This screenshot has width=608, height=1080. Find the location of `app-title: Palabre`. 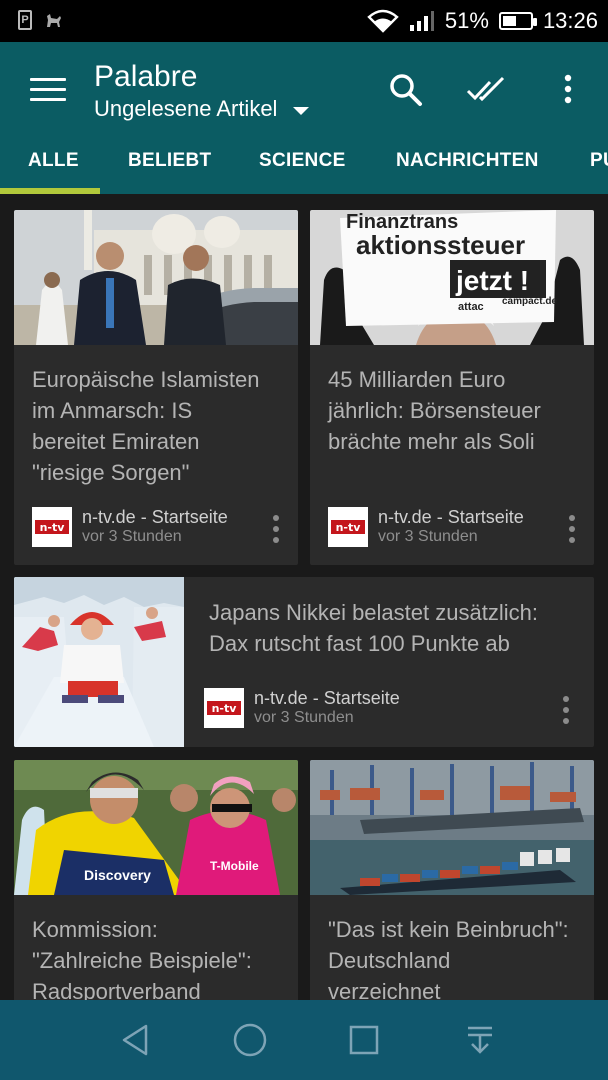

app-title: Palabre is located at coordinates (146, 76).